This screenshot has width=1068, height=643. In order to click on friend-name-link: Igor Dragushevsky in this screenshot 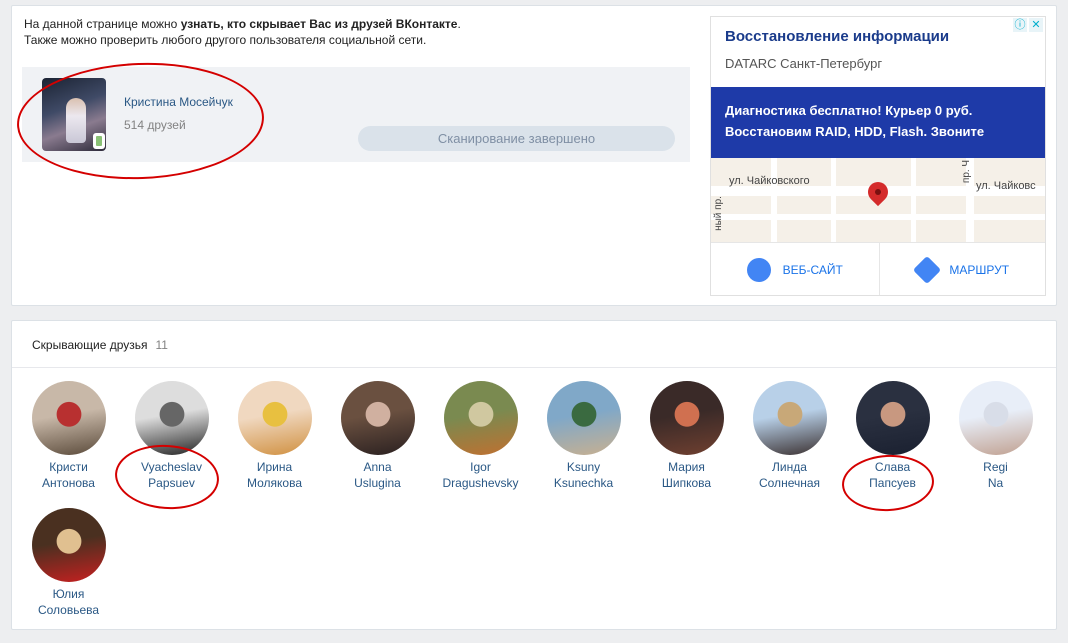, I will do `click(480, 475)`.